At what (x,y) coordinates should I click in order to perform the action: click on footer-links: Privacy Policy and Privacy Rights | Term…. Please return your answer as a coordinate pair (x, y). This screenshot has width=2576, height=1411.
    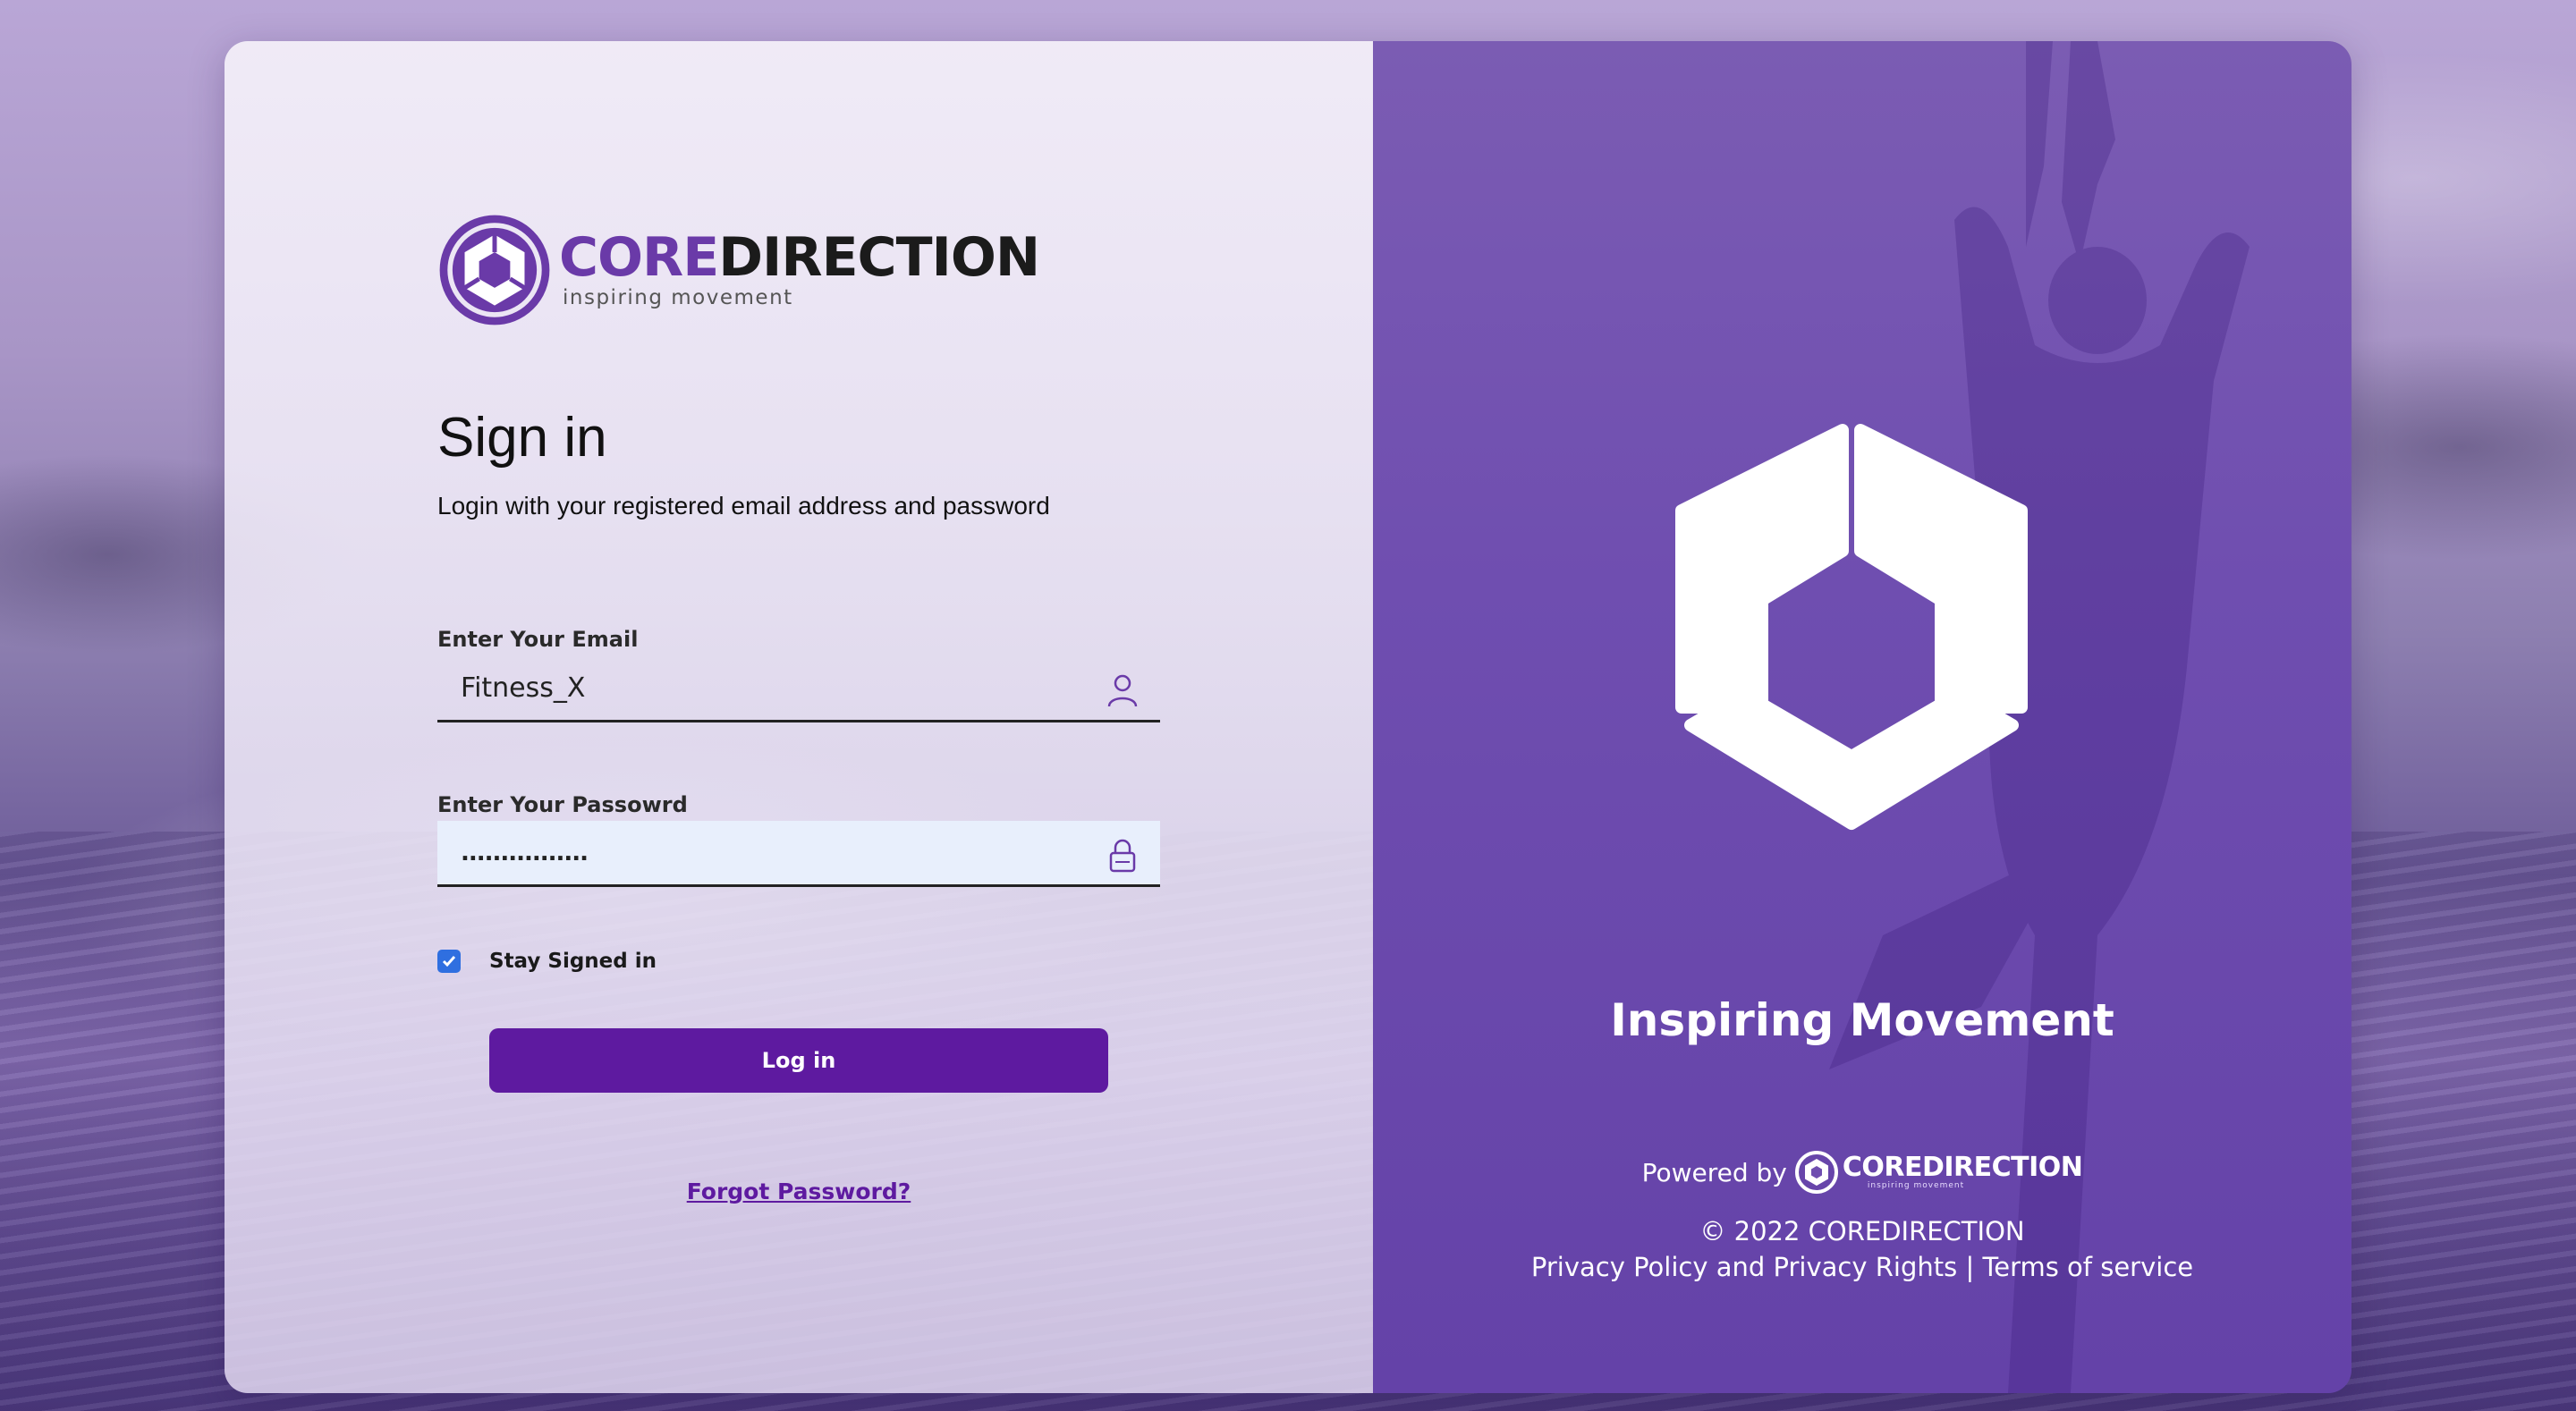
    Looking at the image, I should click on (1862, 1267).